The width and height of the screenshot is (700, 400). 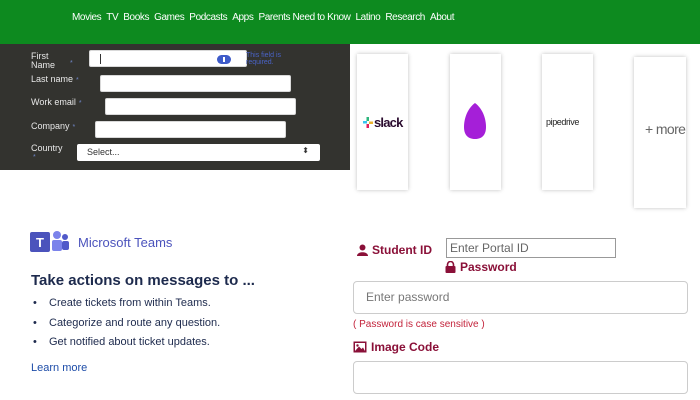 I want to click on student-id-label: Student ID, so click(x=394, y=250).